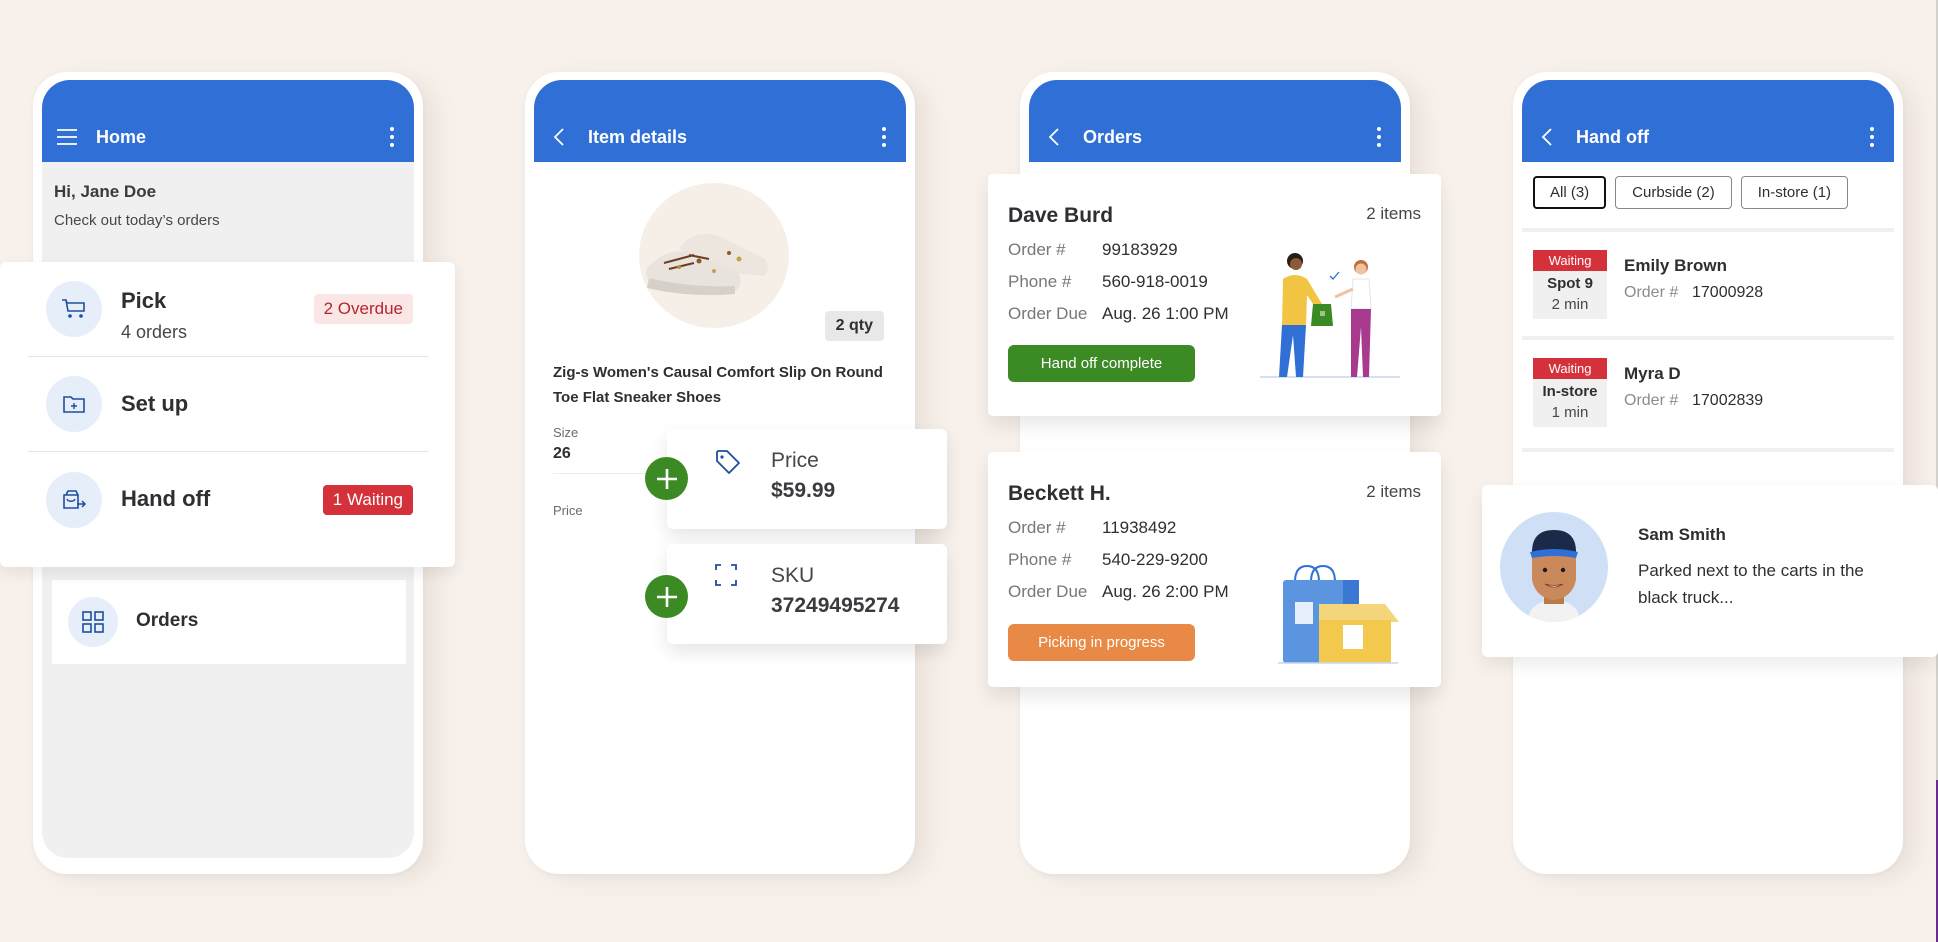  What do you see at coordinates (67, 137) in the screenshot?
I see `menu-icon` at bounding box center [67, 137].